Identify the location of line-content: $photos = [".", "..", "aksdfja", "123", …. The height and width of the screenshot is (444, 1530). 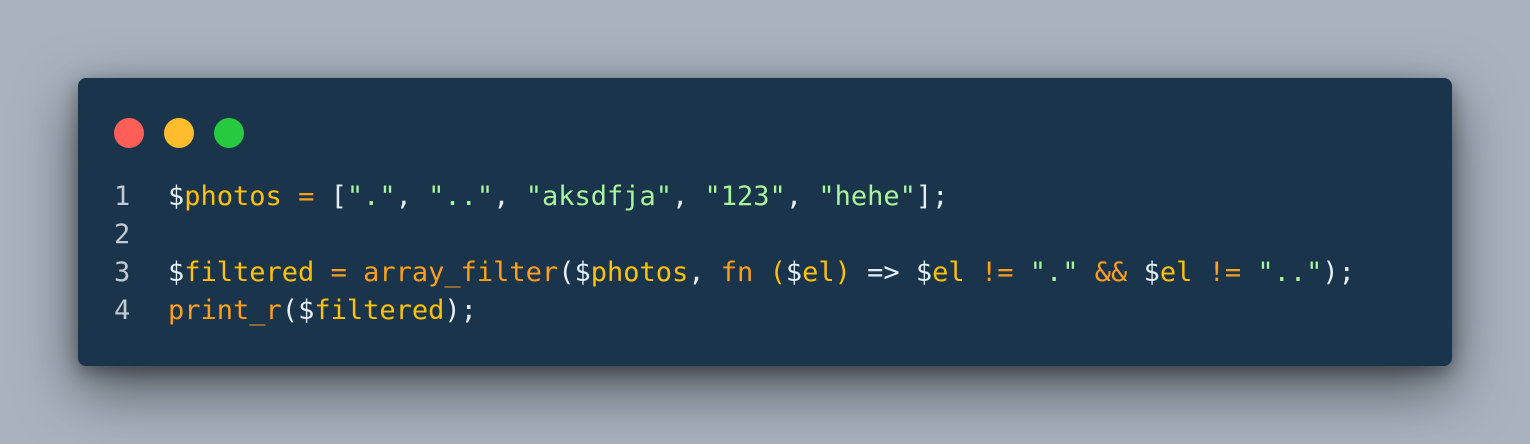
(558, 197).